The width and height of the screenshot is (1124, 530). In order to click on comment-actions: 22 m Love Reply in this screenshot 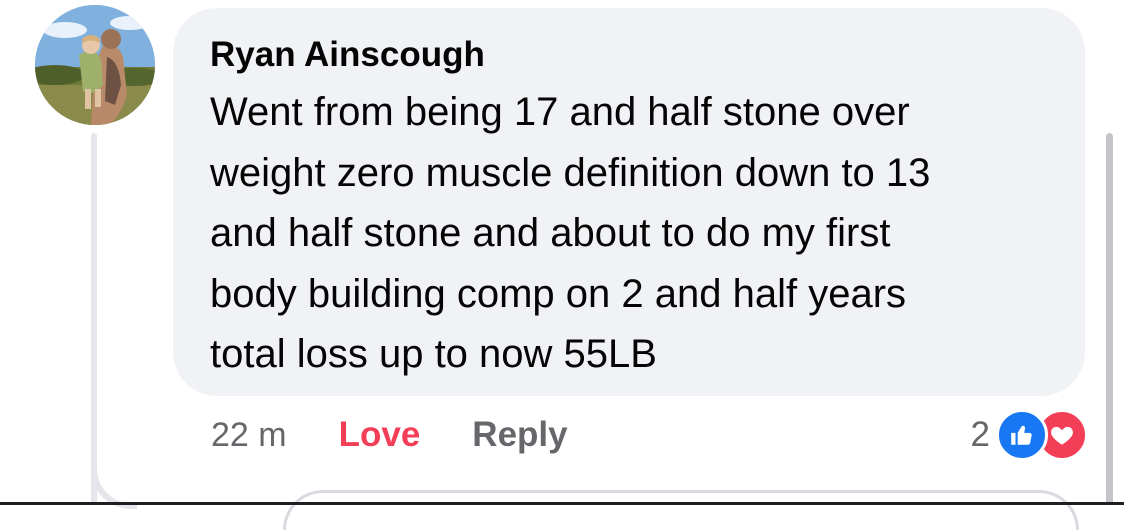, I will do `click(389, 435)`.